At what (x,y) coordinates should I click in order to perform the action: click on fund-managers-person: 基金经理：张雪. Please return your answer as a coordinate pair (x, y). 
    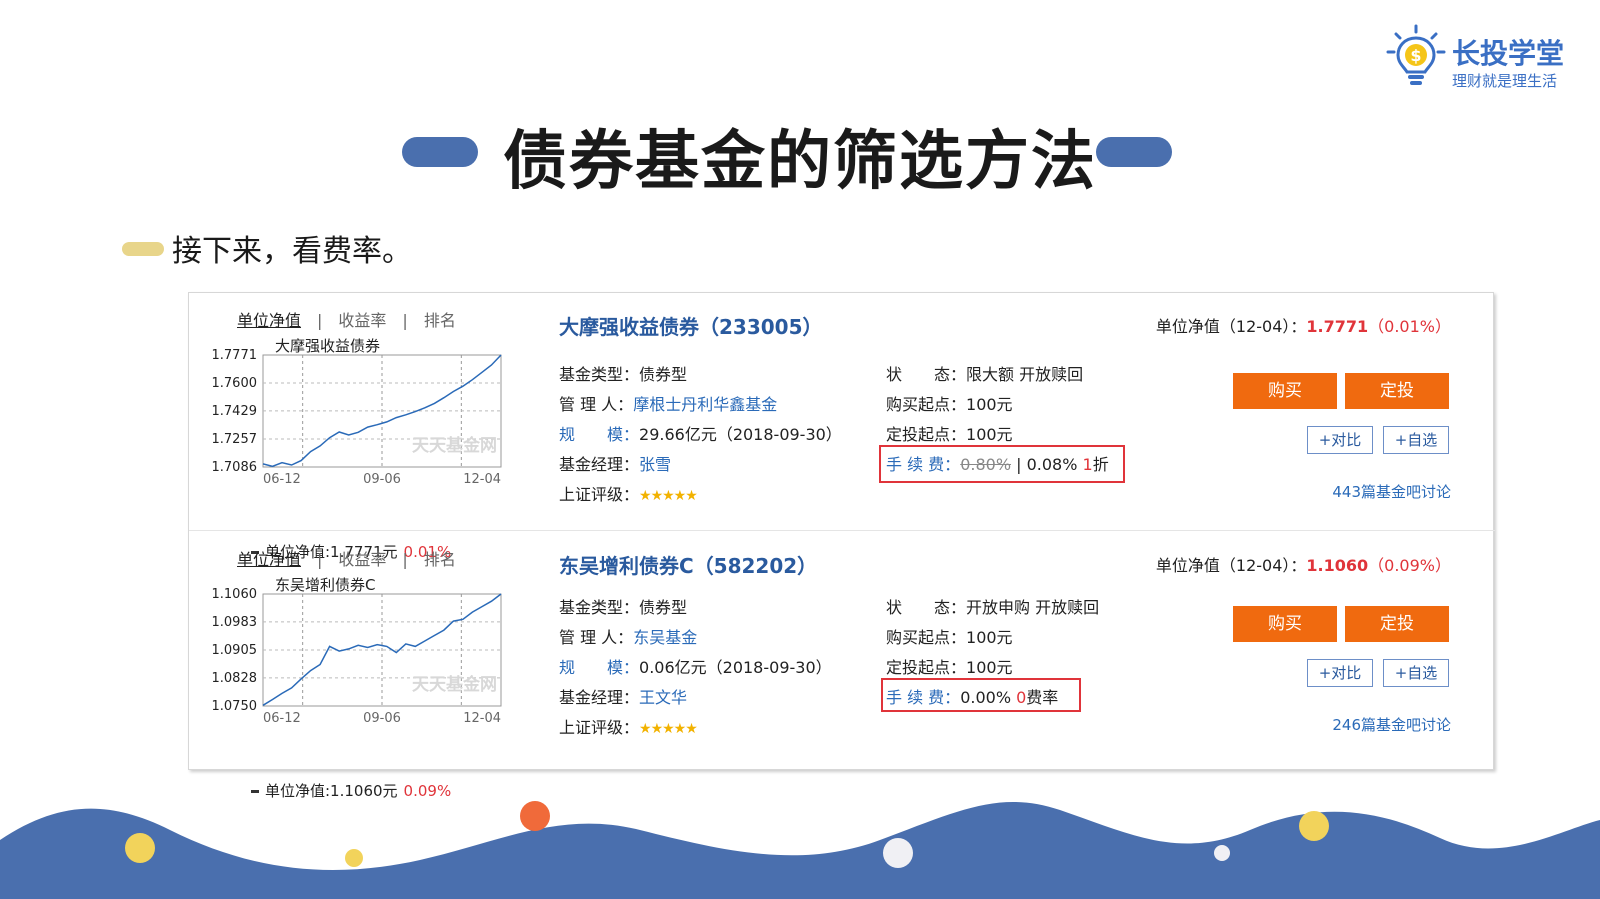
    Looking at the image, I should click on (615, 464).